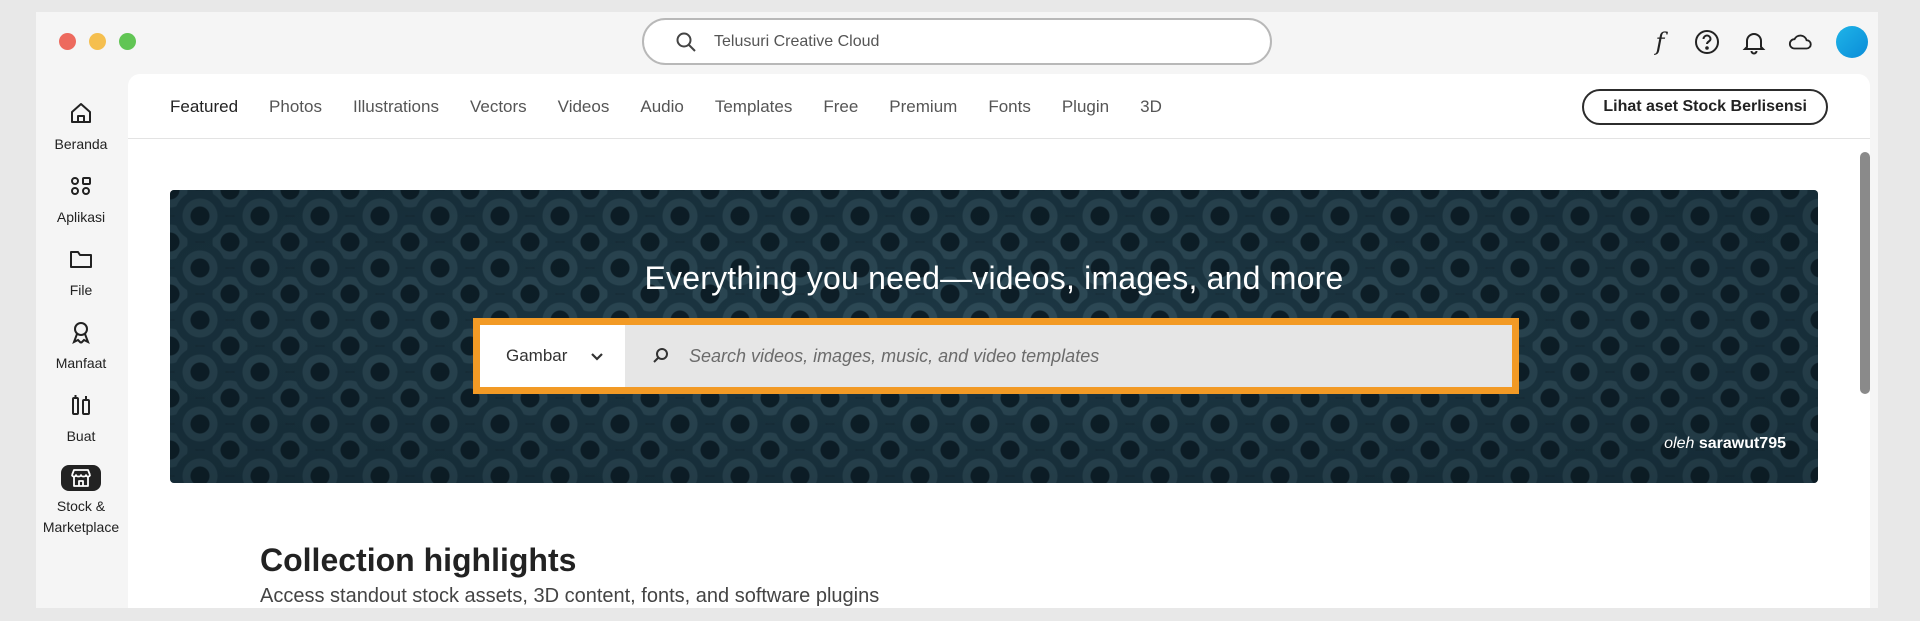  I want to click on top-right-toolbar: f, so click(1752, 42).